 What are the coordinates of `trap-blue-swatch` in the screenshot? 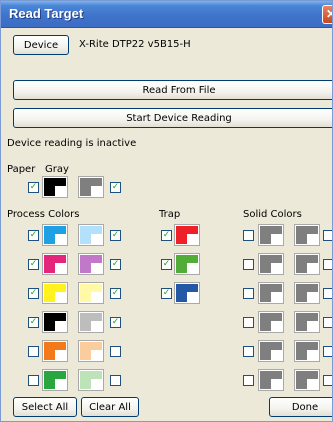 It's located at (187, 293).